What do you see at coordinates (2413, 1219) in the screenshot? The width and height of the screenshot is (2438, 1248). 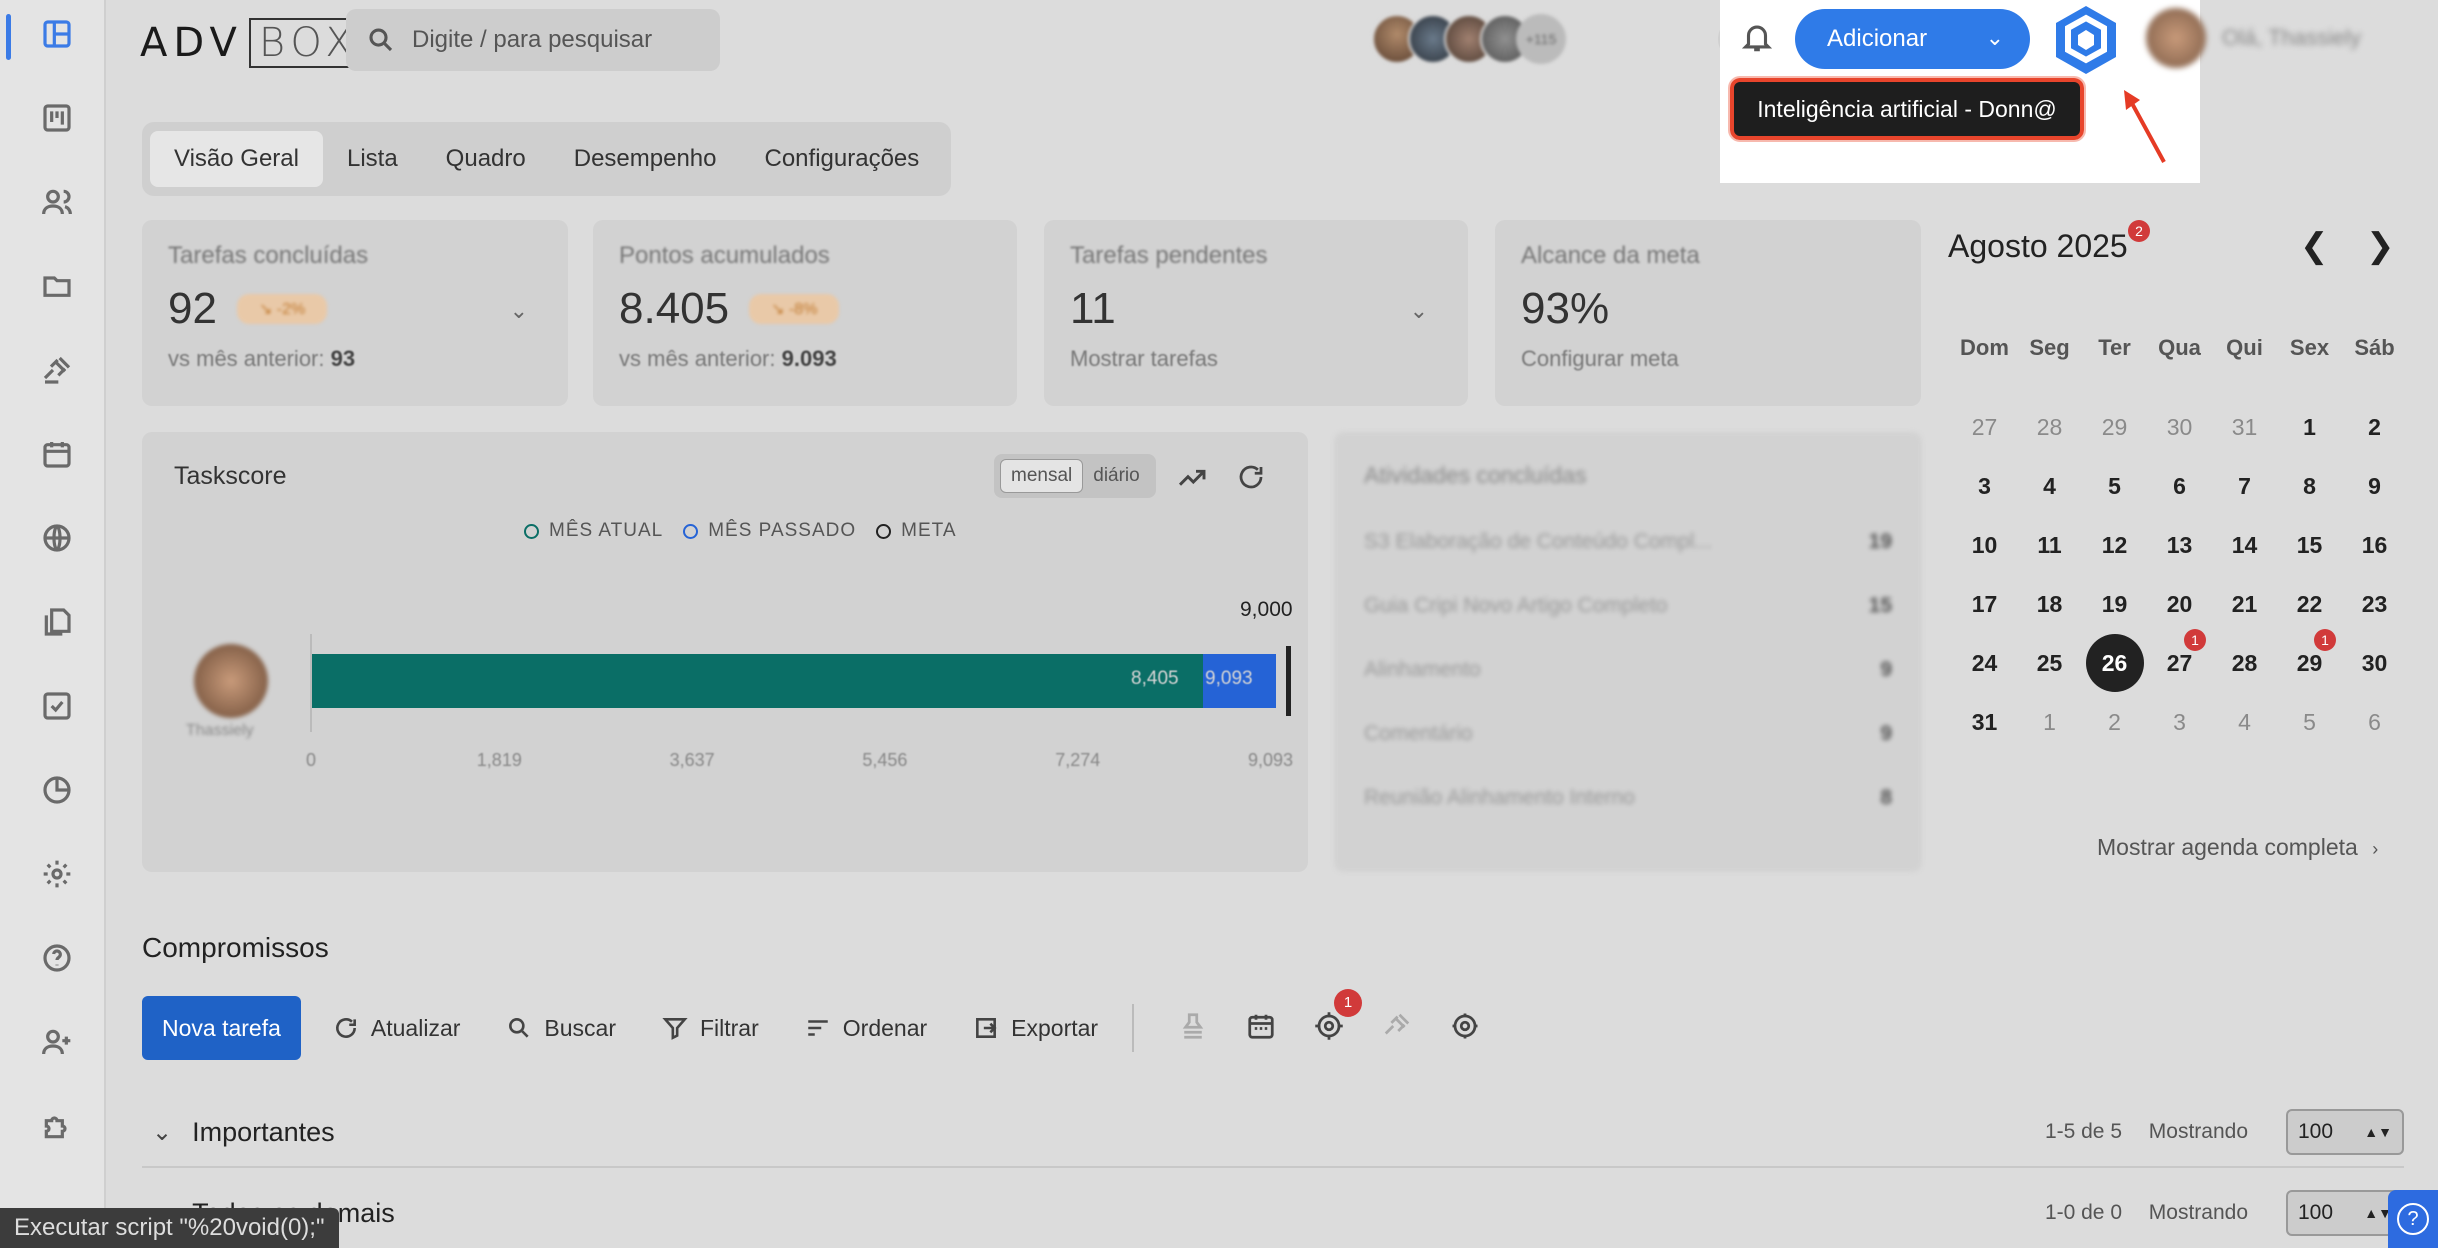 I see `help-button: ?` at bounding box center [2413, 1219].